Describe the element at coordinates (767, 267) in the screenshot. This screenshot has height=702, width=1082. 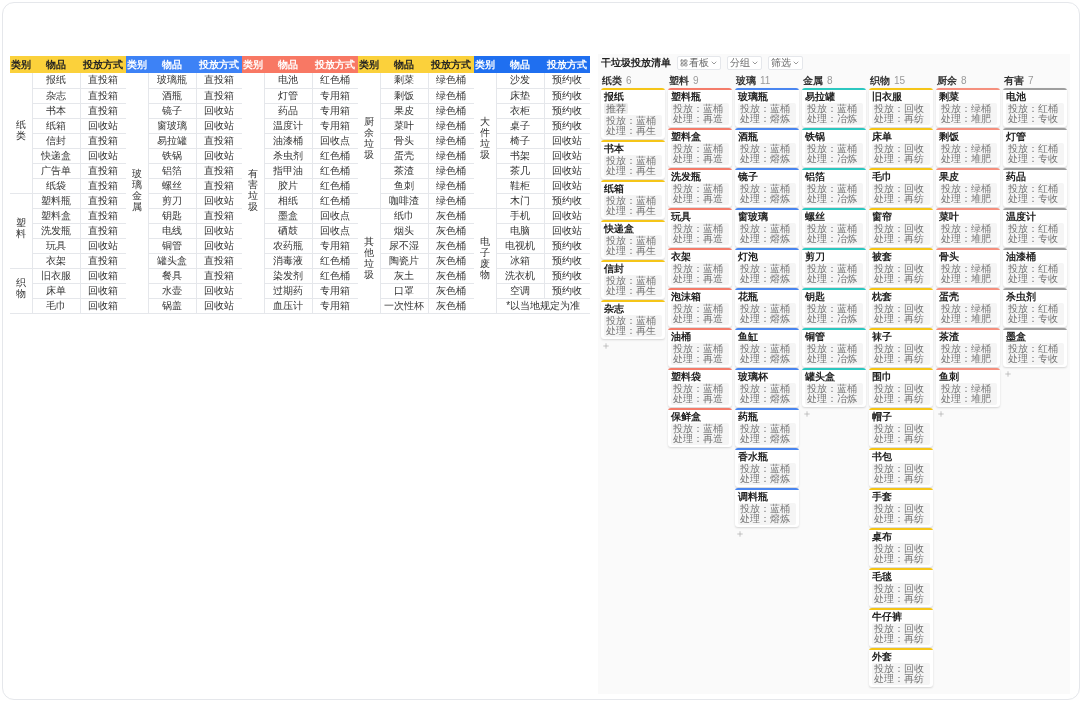
I see `board-card: 灯泡 投放：蓝桶 处理：熔炼` at that location.